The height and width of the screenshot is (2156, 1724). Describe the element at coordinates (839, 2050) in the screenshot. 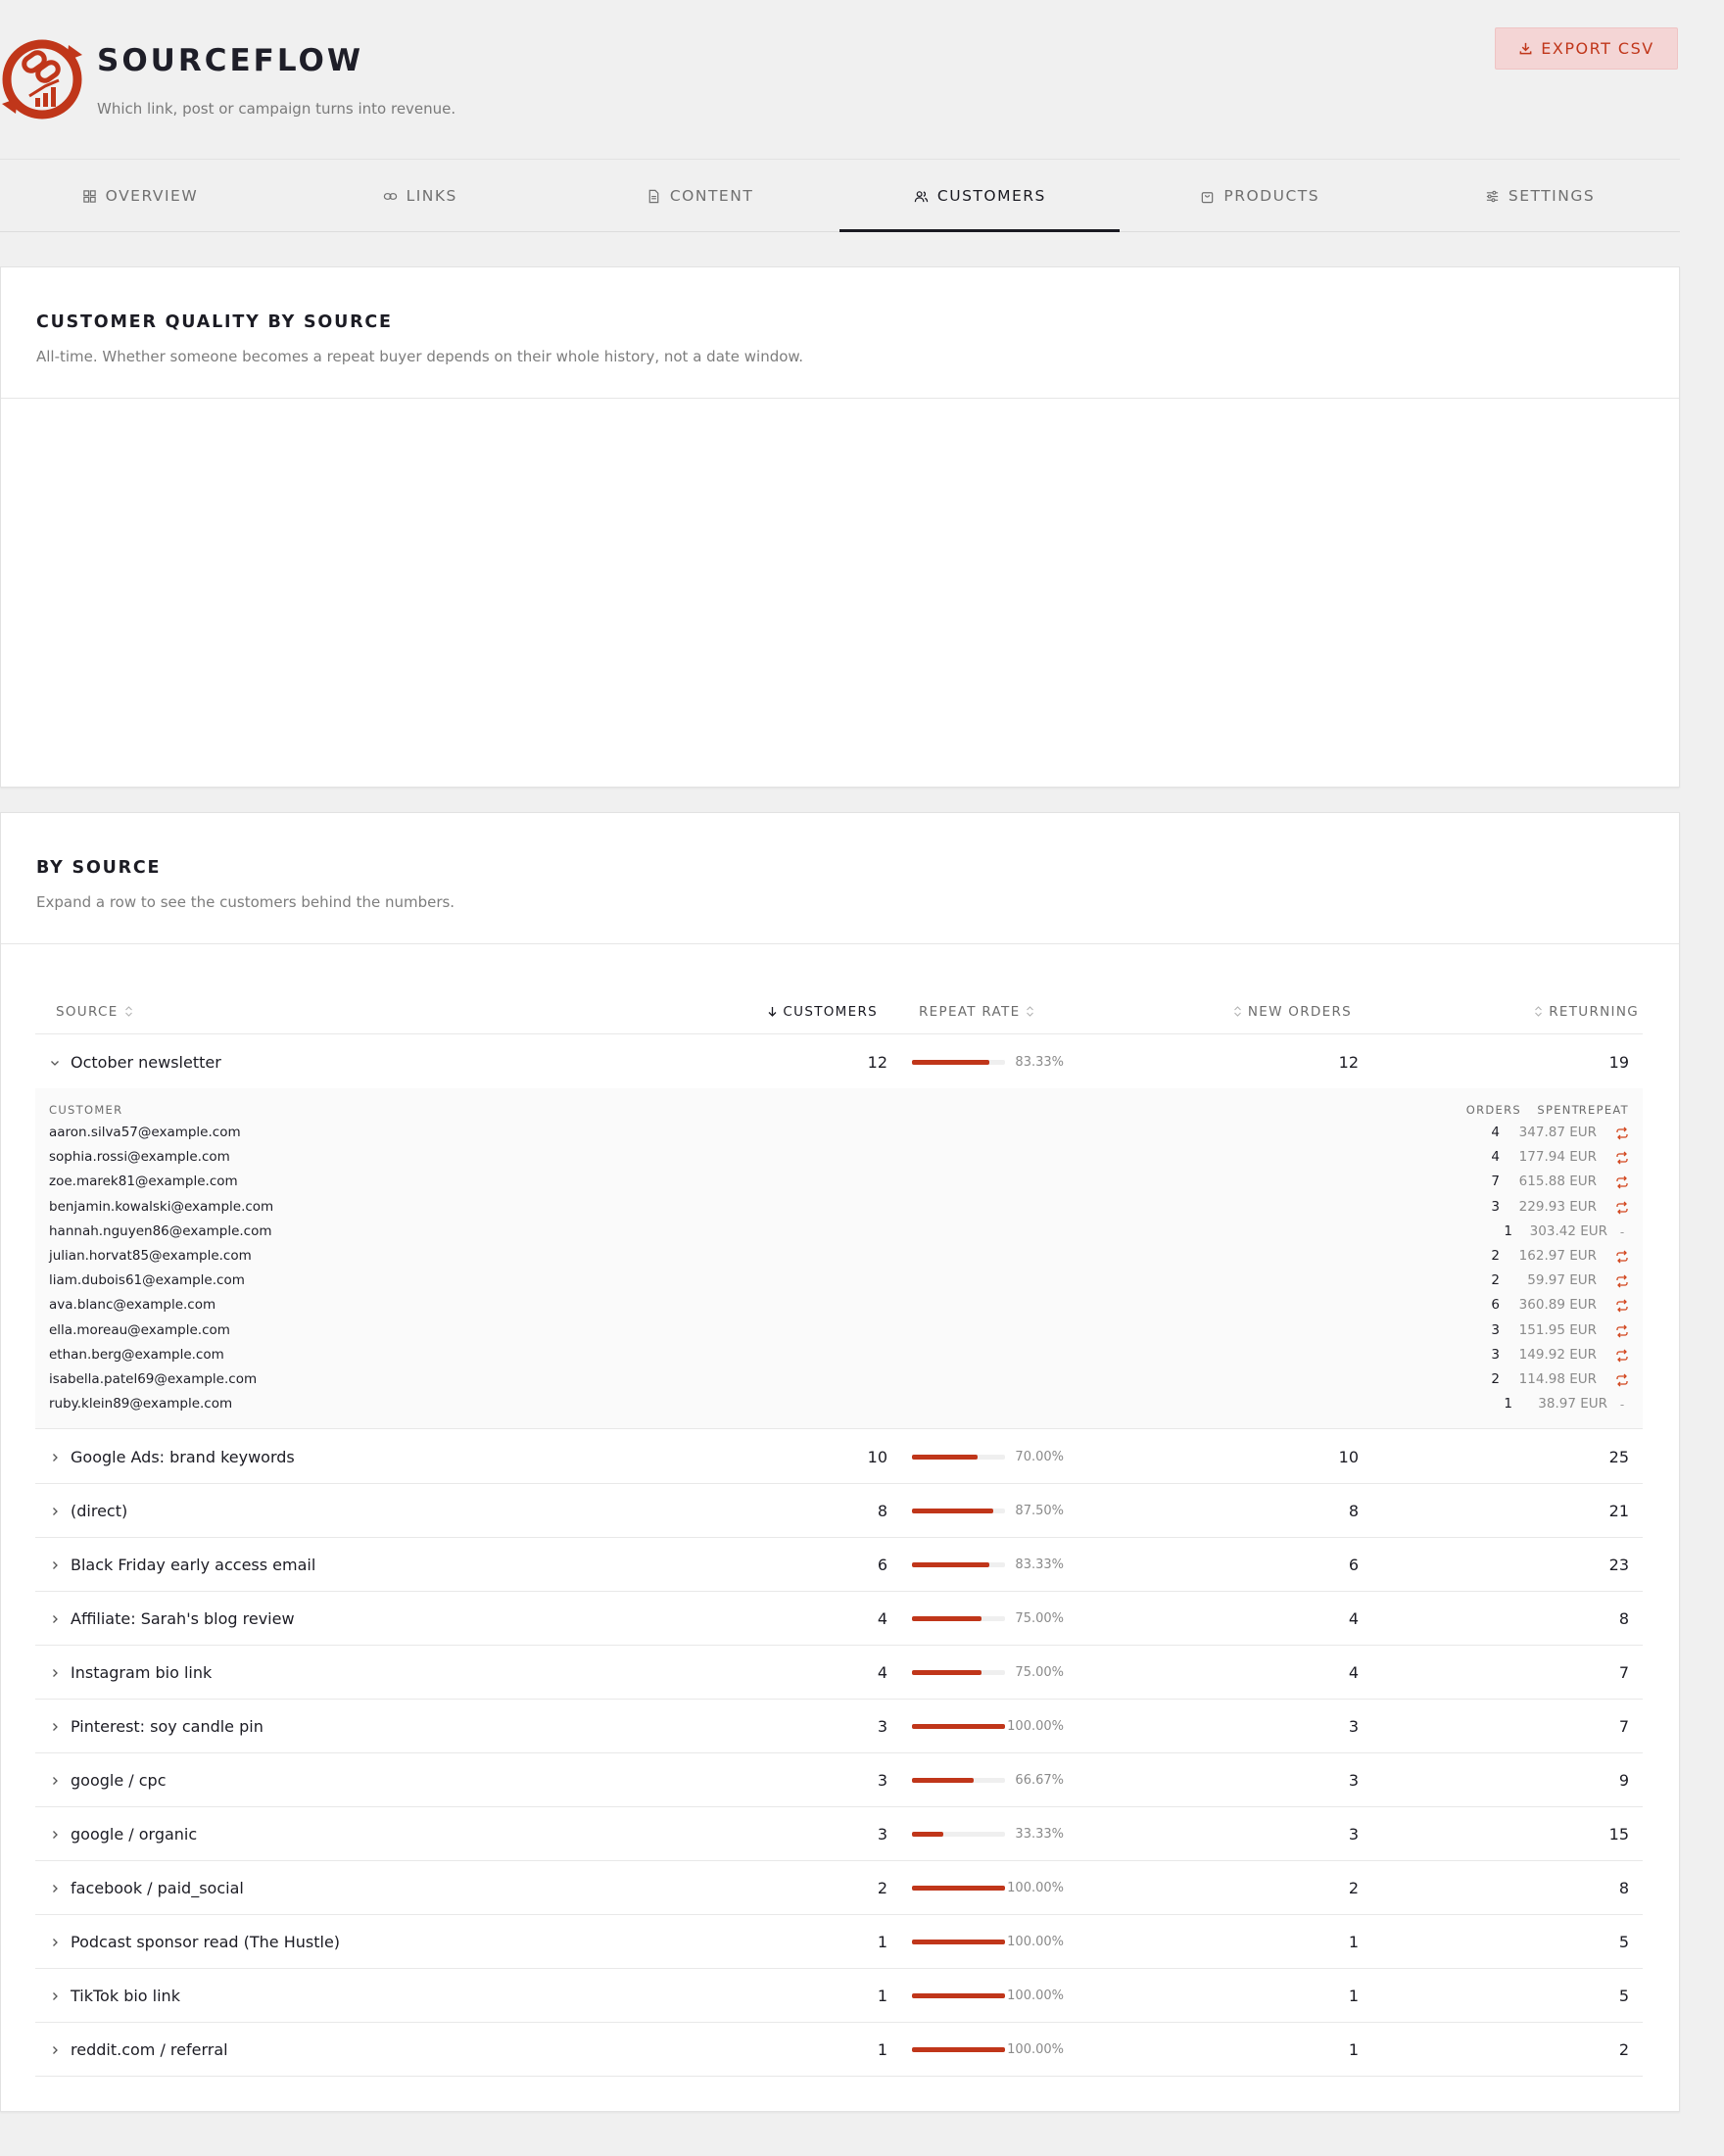

I see `source-row: reddit.com / referral 1 100.00% 1 2` at that location.